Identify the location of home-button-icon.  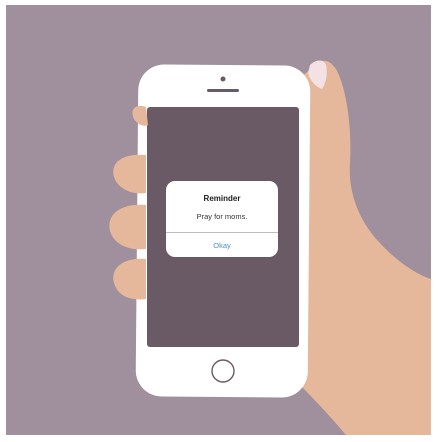
(223, 371).